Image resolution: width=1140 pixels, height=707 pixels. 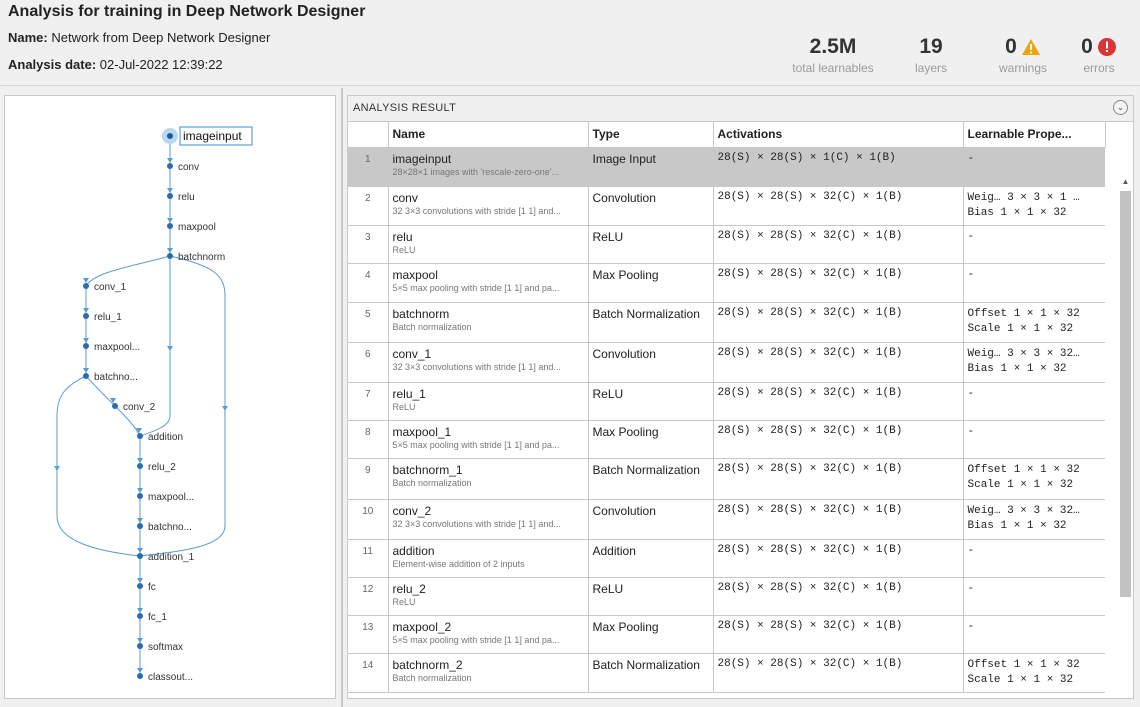 I want to click on graph-node-label: conv, so click(x=188, y=167).